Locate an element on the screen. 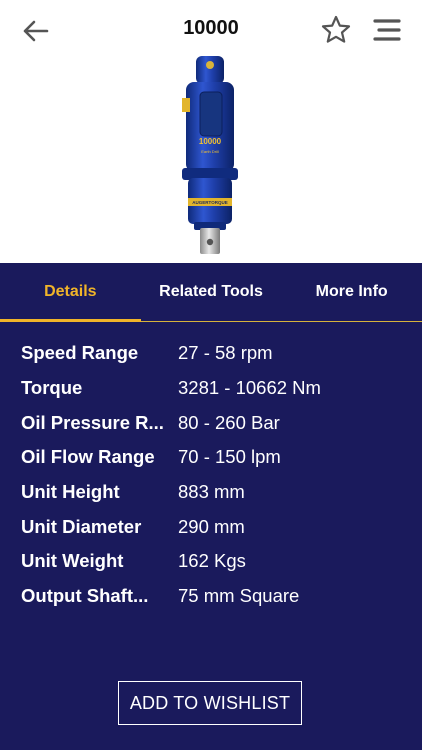 This screenshot has width=422, height=750. product-sub-label: Earth Drill is located at coordinates (210, 151).